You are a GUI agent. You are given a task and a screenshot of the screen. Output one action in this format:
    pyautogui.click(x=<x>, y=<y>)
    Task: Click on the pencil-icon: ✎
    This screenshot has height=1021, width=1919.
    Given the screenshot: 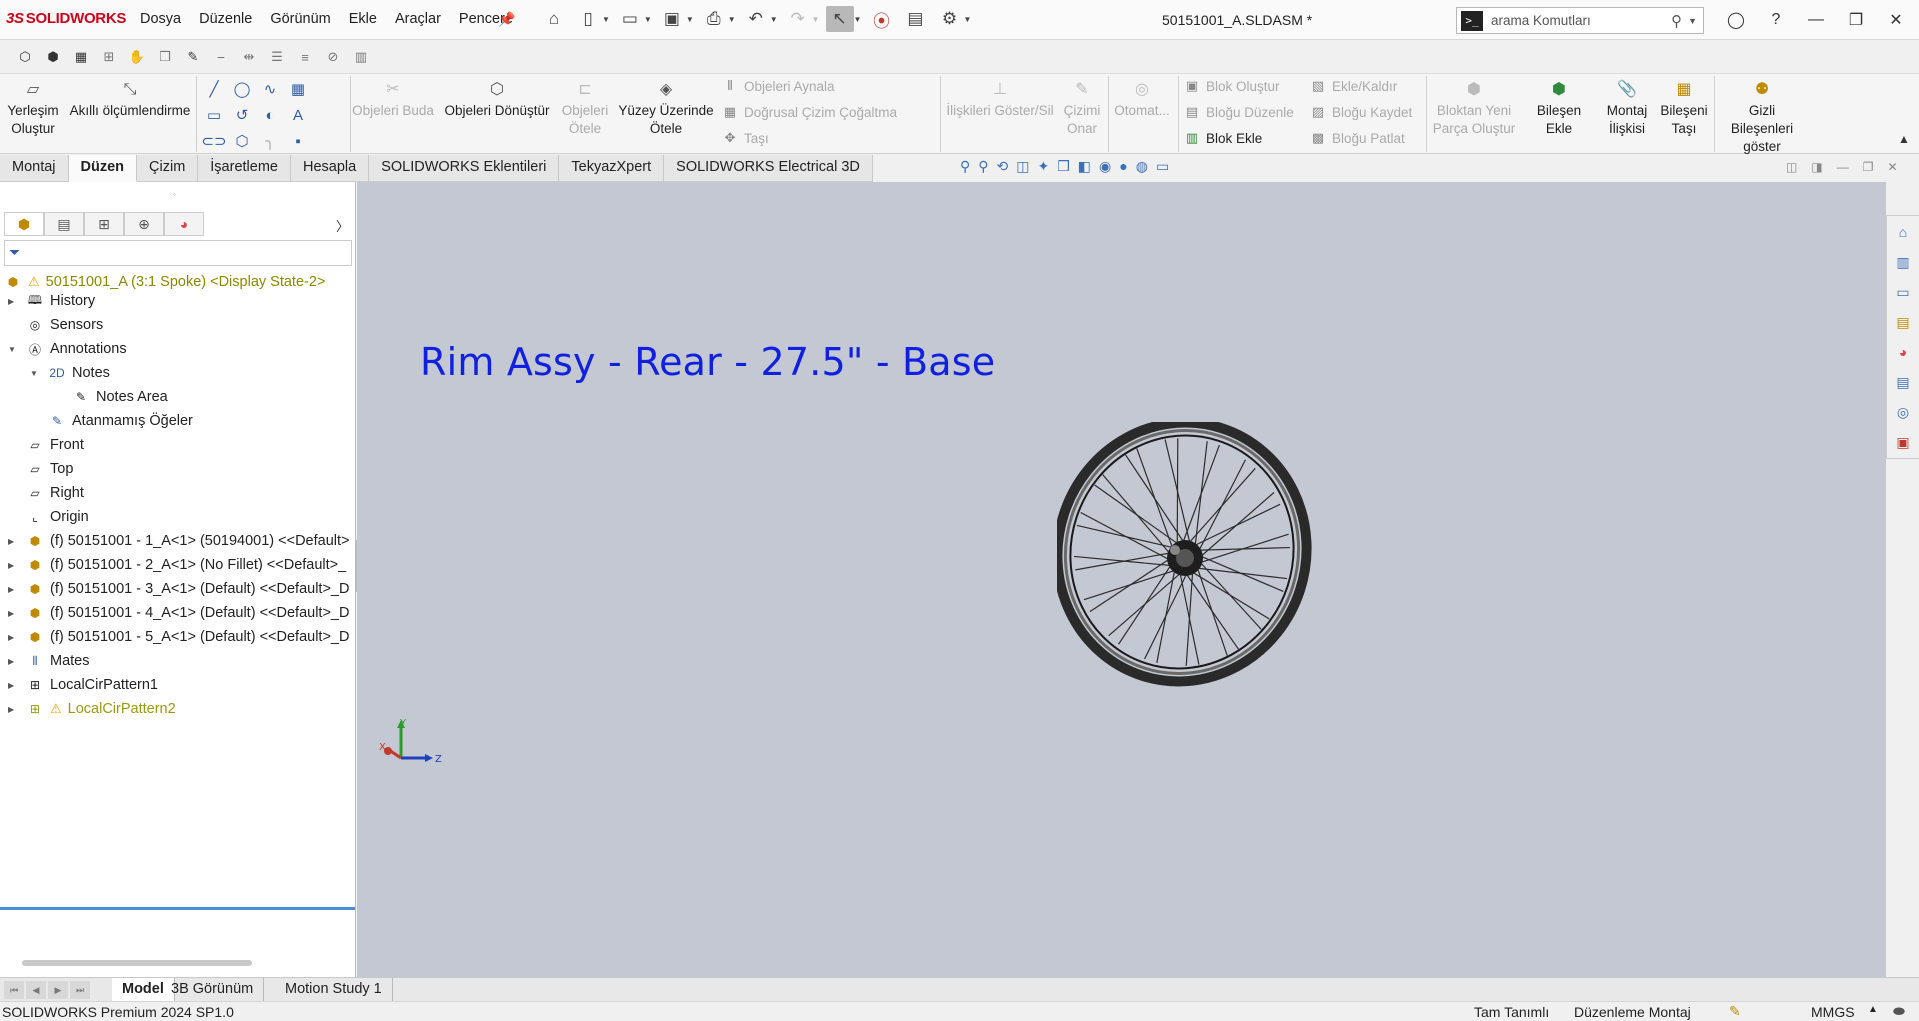 What is the action you would take?
    pyautogui.click(x=193, y=57)
    